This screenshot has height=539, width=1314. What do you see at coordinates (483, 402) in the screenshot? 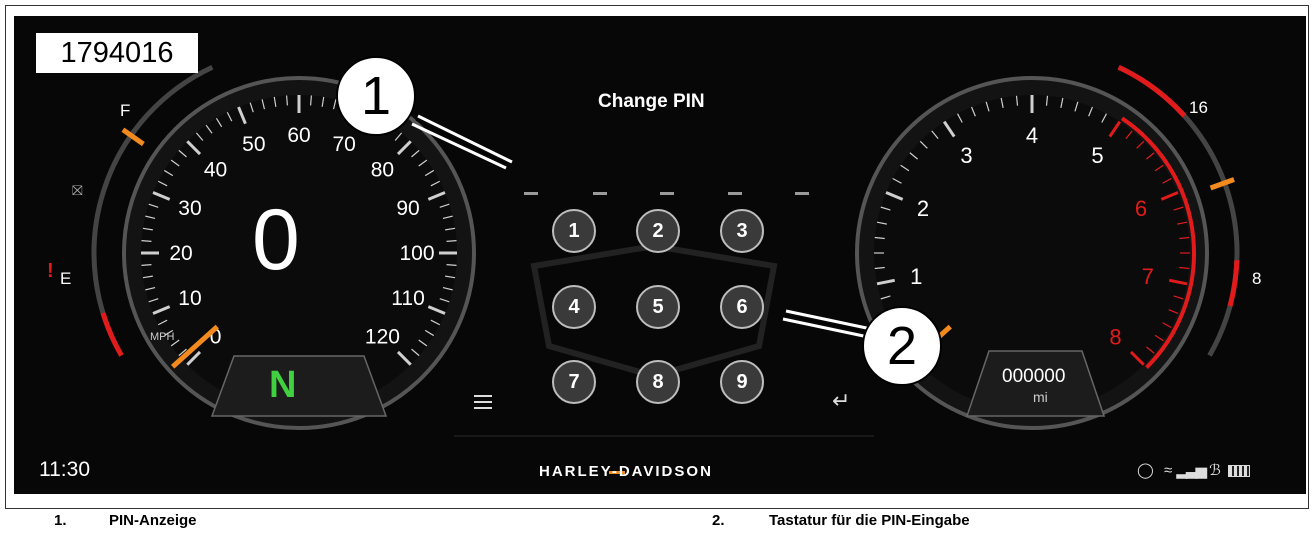
I see `menu-icon` at bounding box center [483, 402].